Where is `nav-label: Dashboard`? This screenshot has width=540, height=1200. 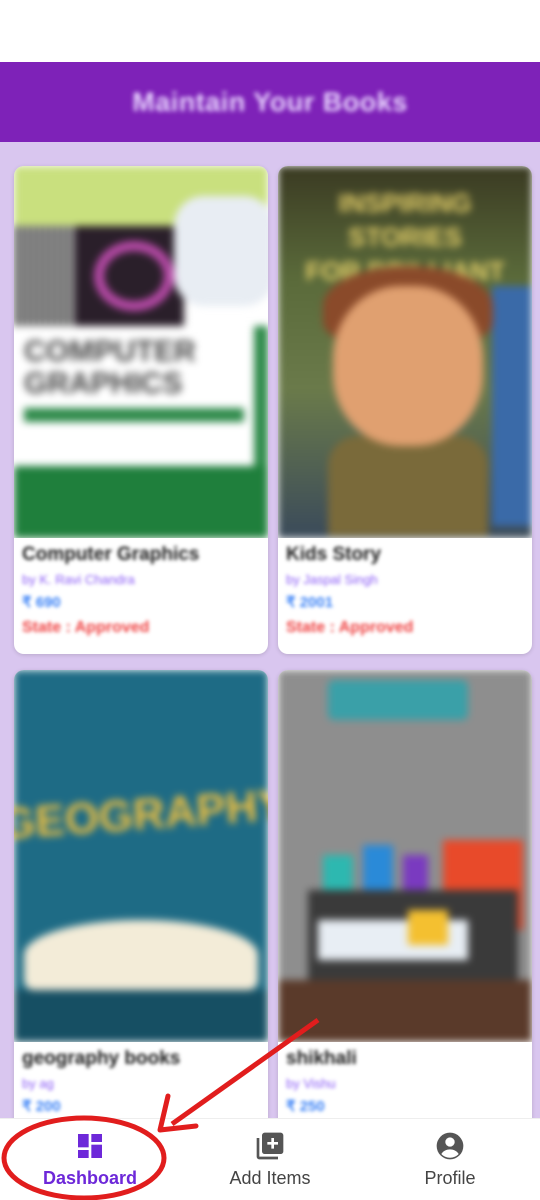
nav-label: Dashboard is located at coordinates (90, 1178).